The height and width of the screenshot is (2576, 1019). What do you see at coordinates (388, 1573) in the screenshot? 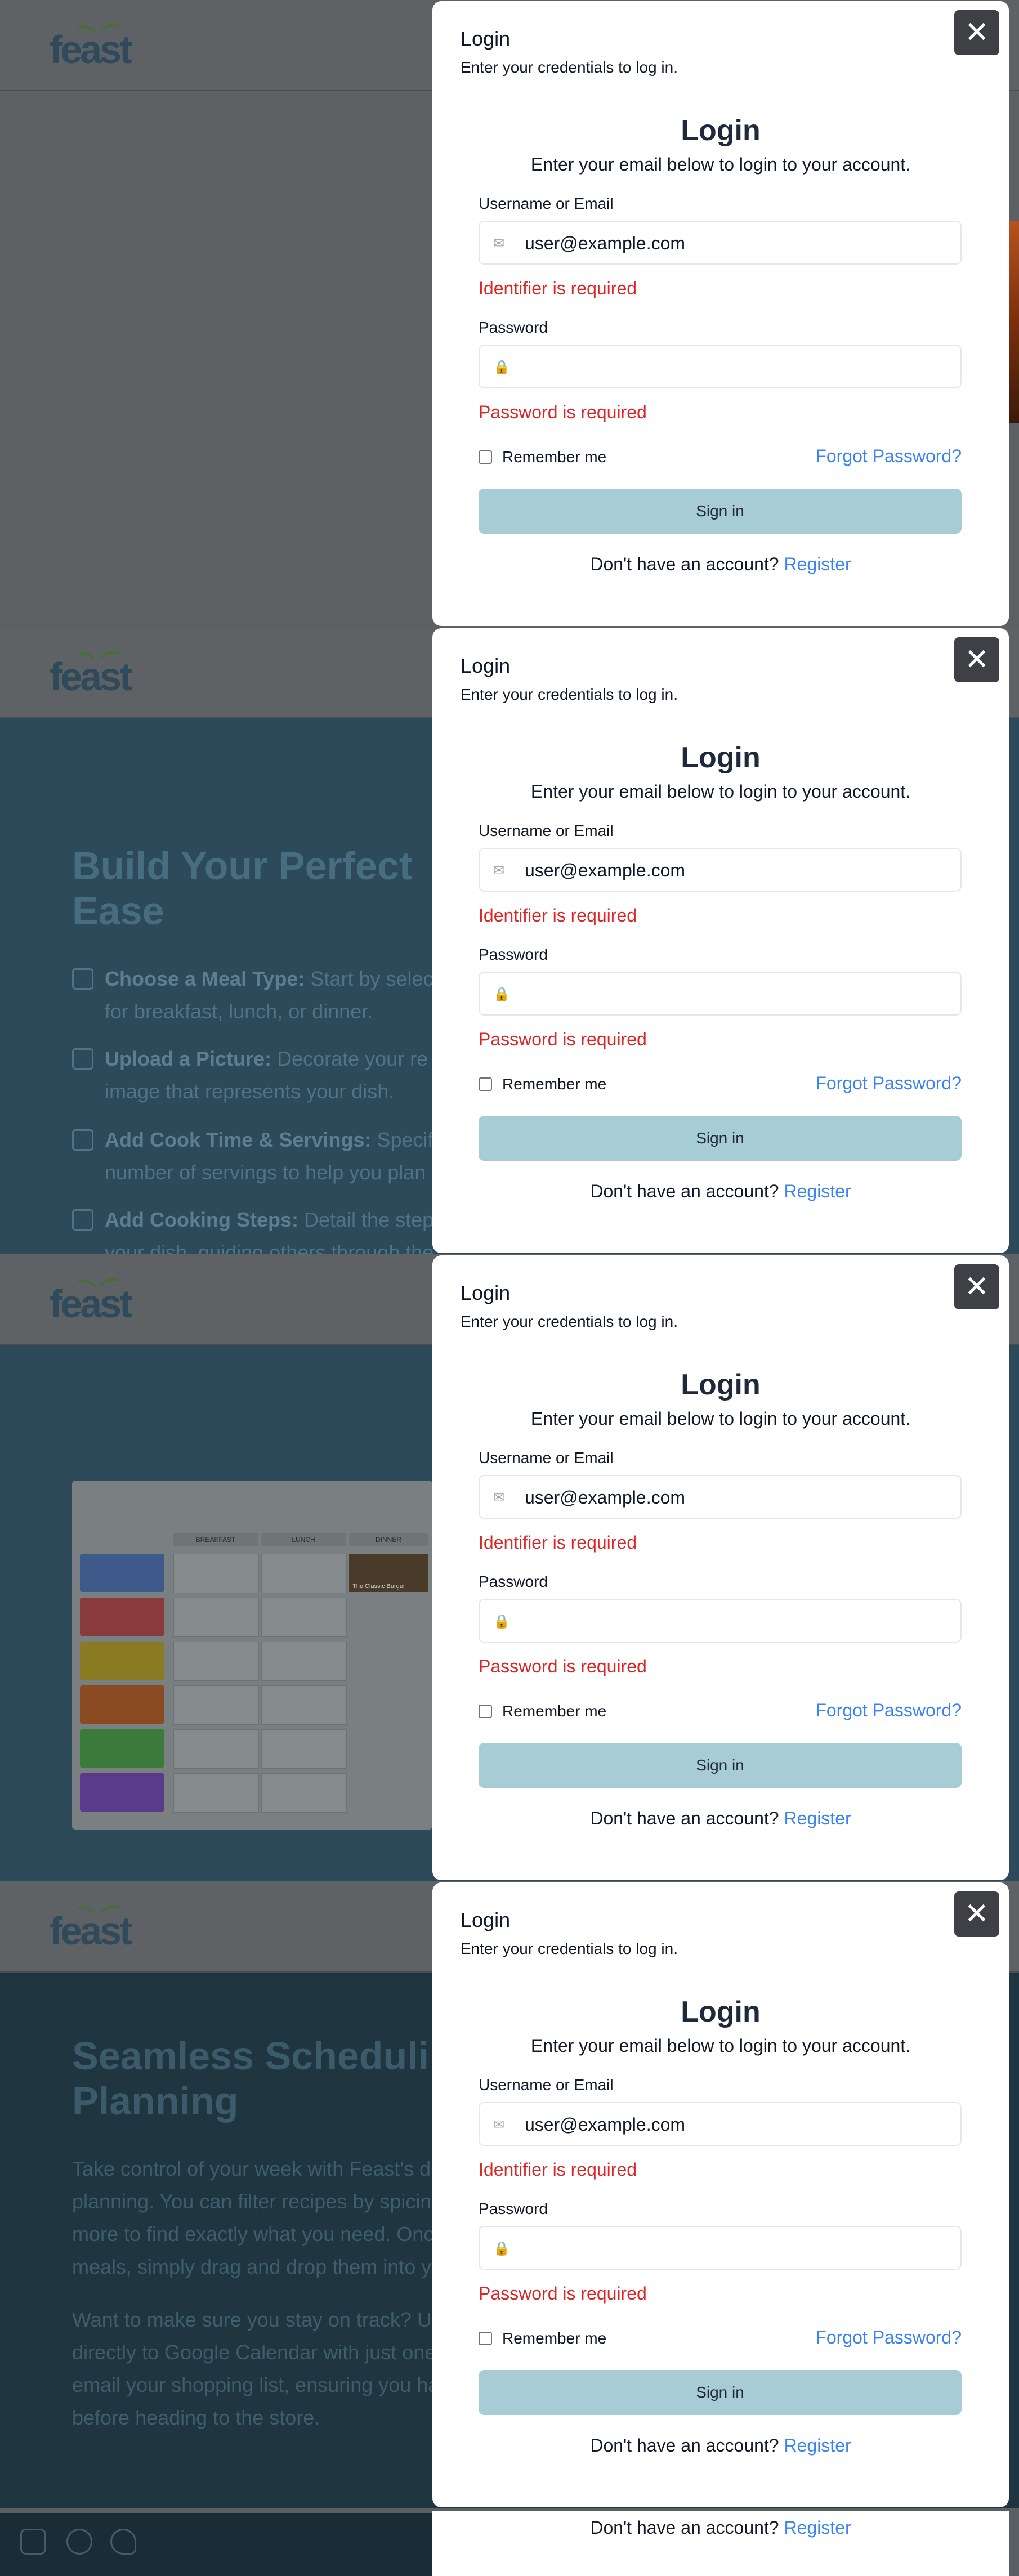
I see `meal-card: The Classic Burger` at bounding box center [388, 1573].